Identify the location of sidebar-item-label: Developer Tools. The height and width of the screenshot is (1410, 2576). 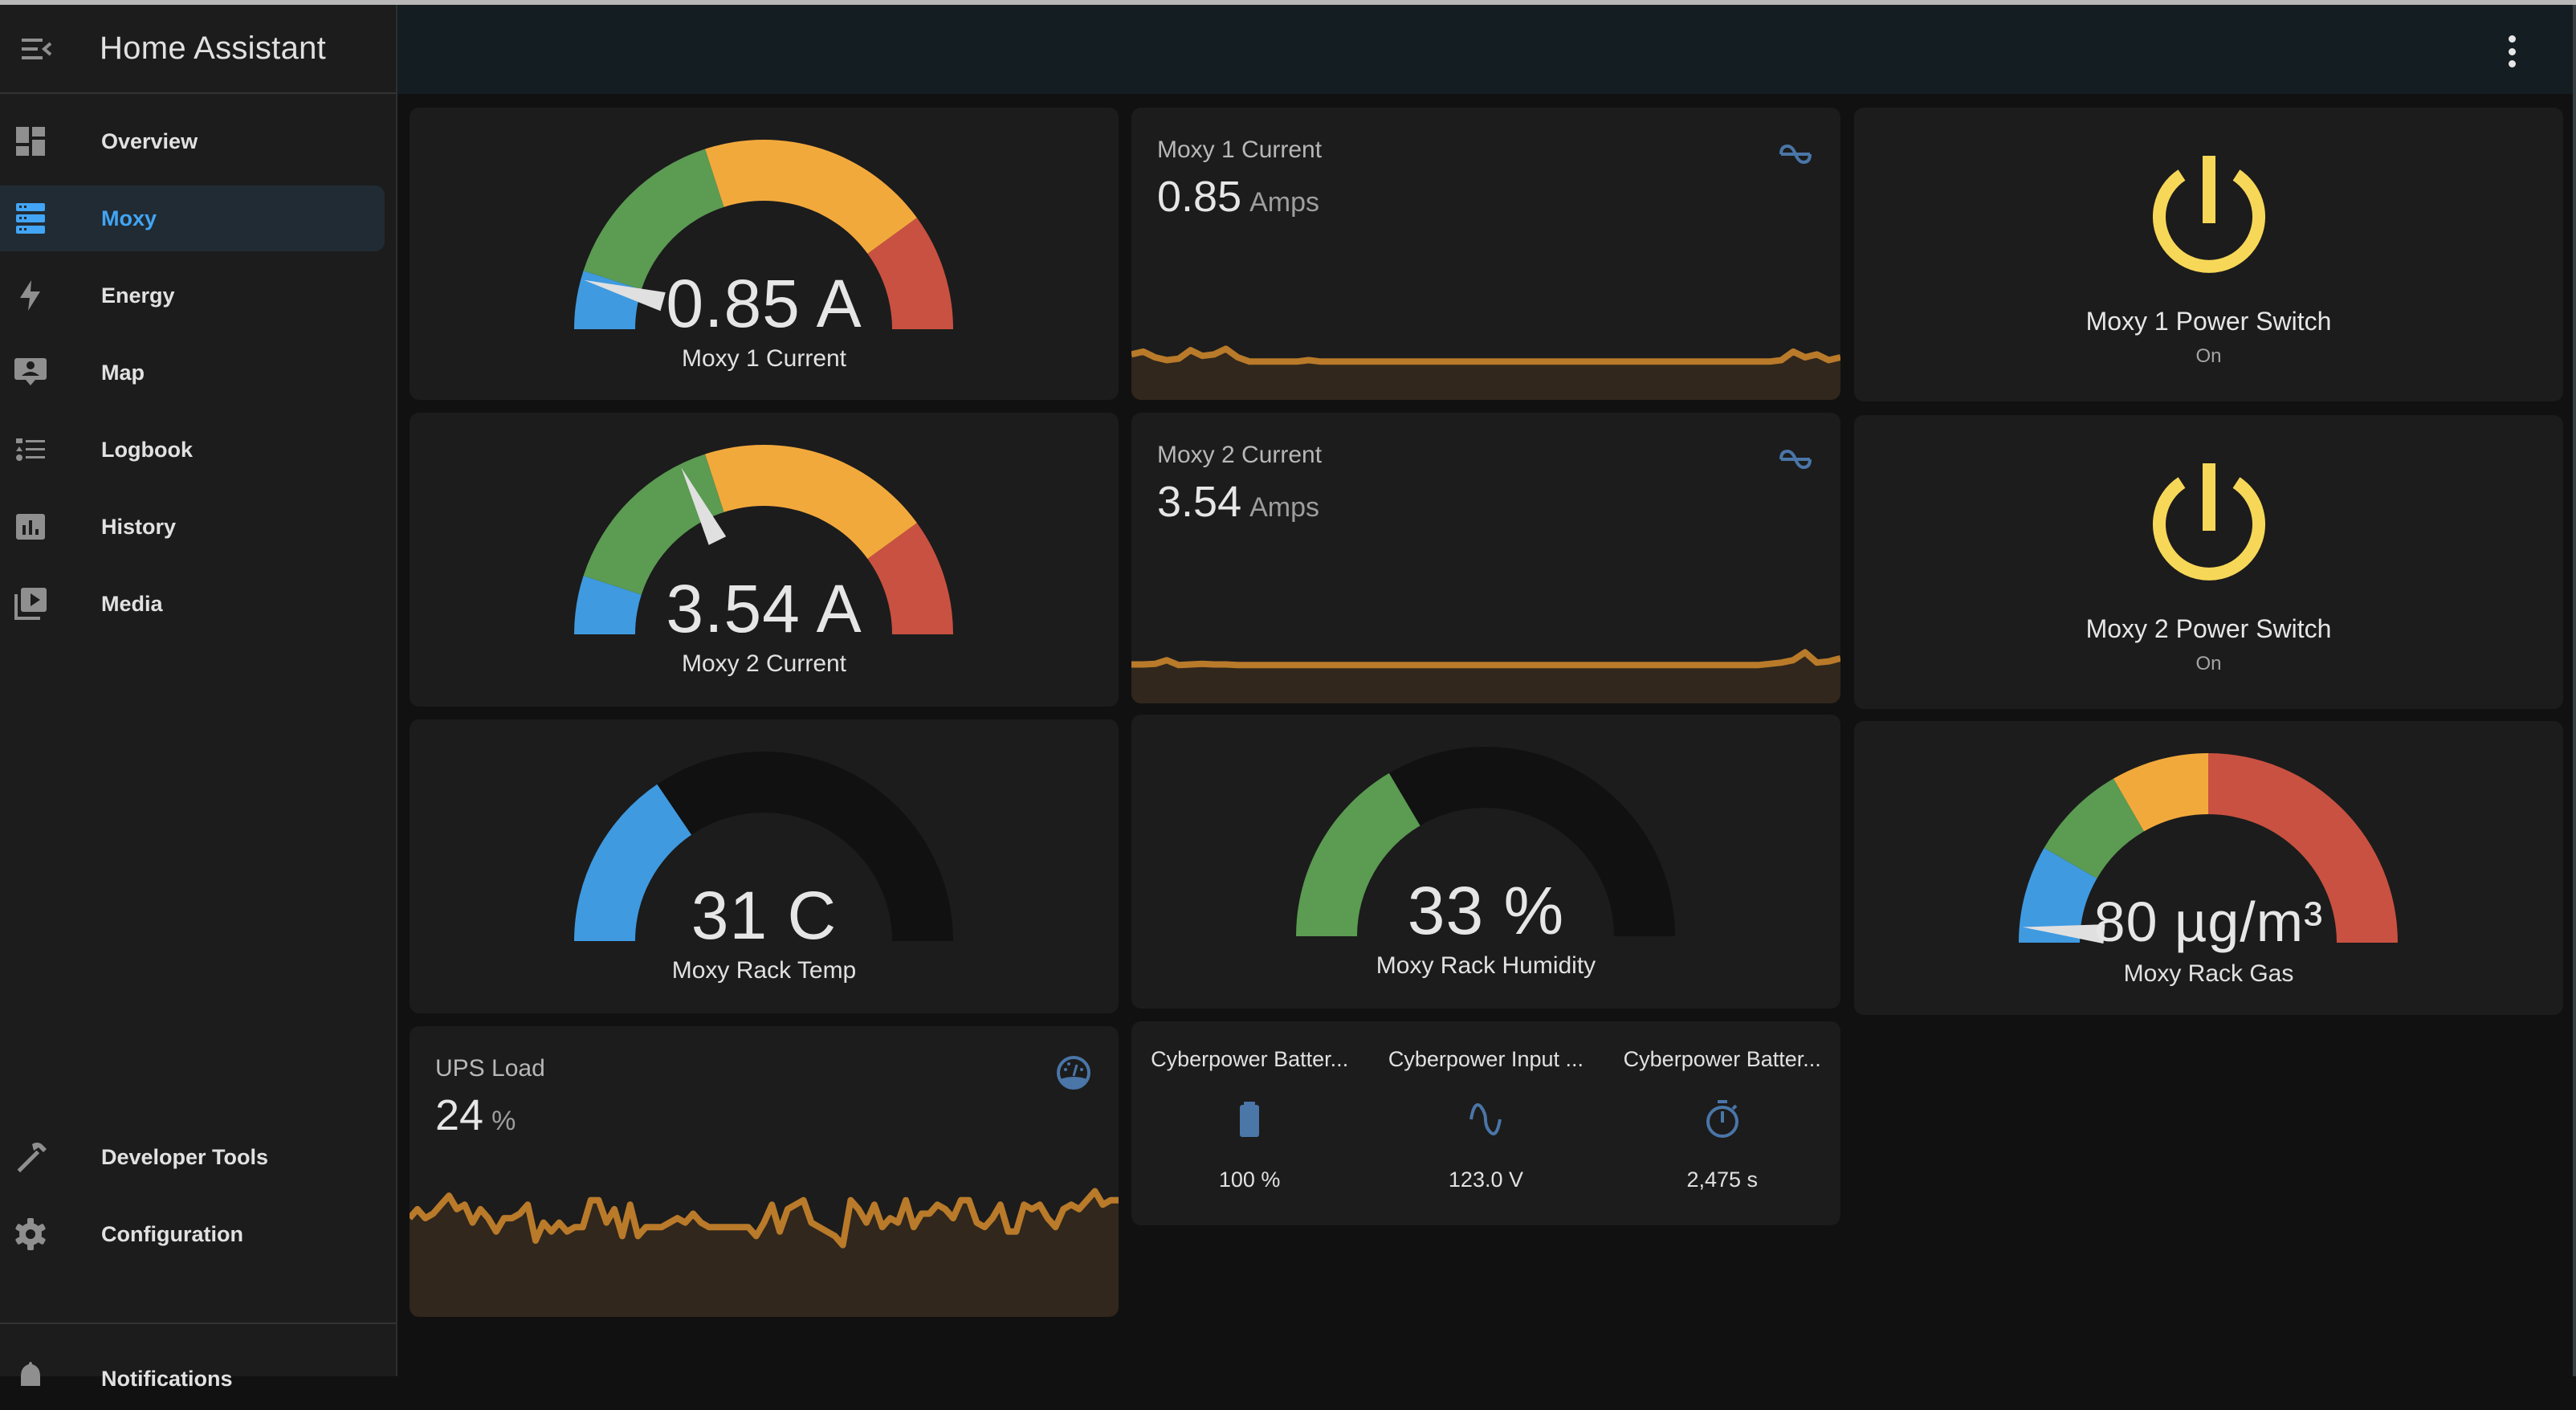
(185, 1156).